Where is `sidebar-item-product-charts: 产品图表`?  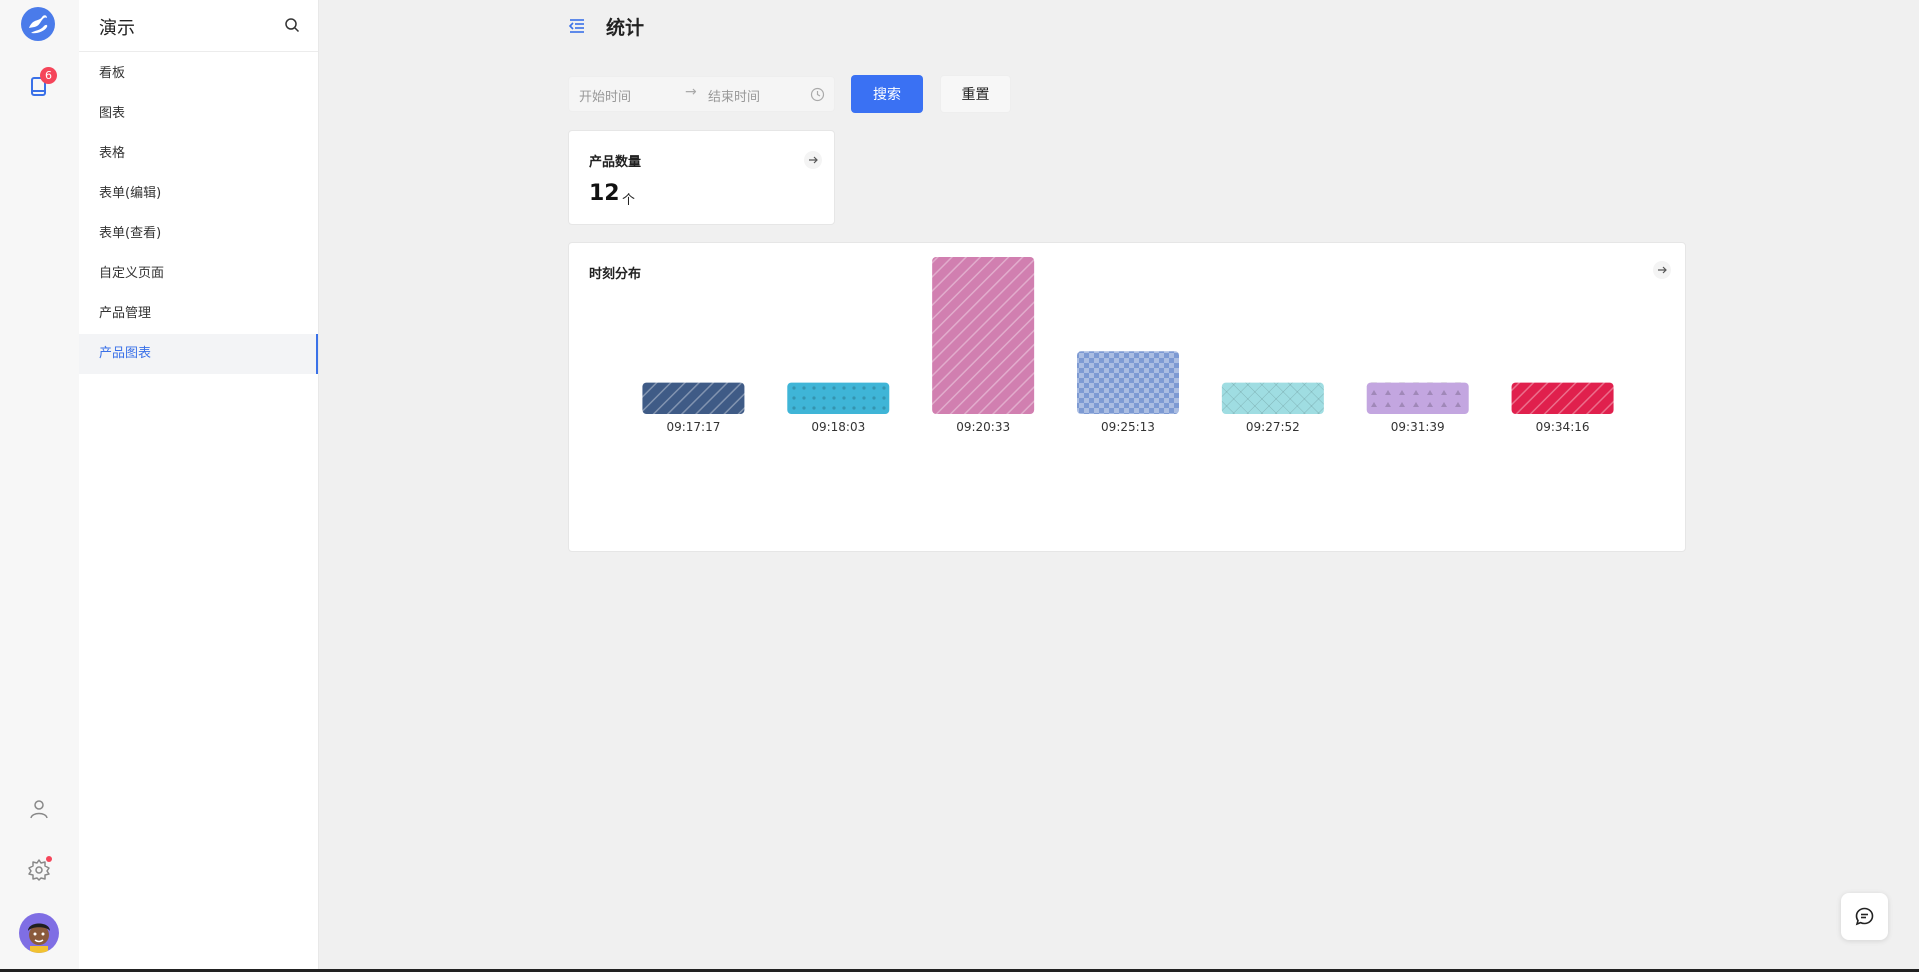
sidebar-item-product-charts: 产品图表 is located at coordinates (198, 354).